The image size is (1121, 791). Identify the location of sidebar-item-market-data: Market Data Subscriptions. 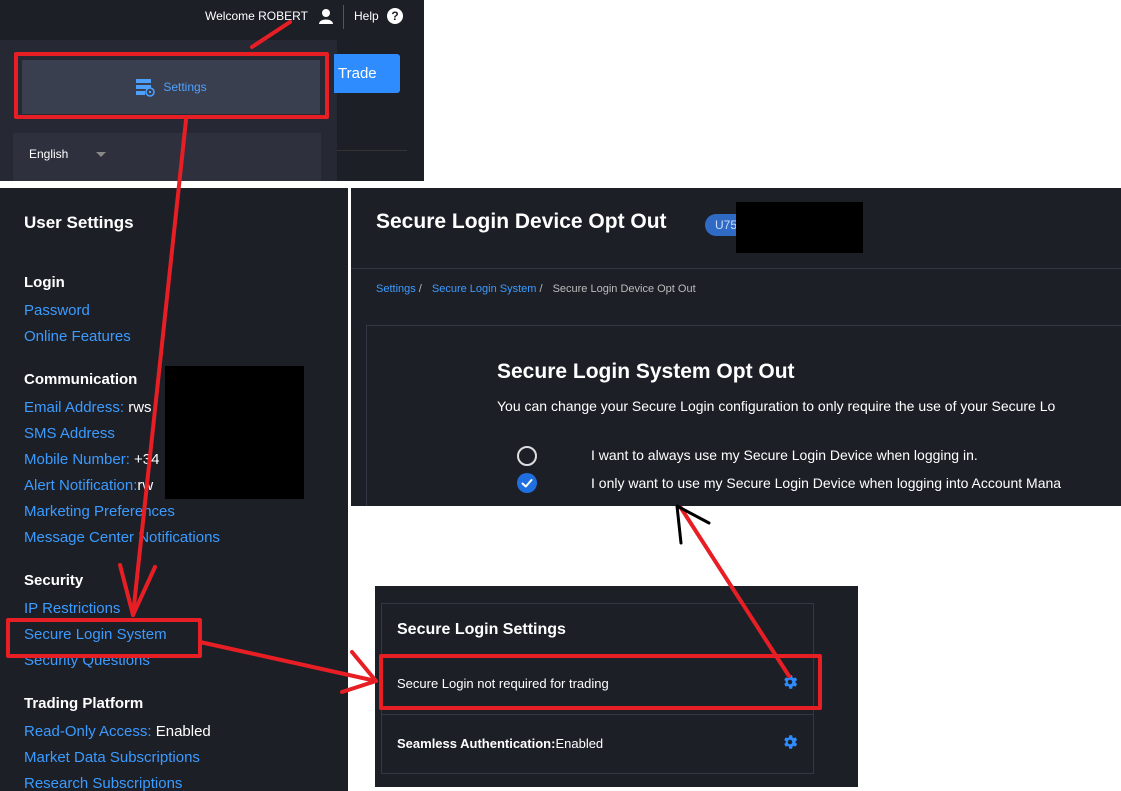
(112, 757).